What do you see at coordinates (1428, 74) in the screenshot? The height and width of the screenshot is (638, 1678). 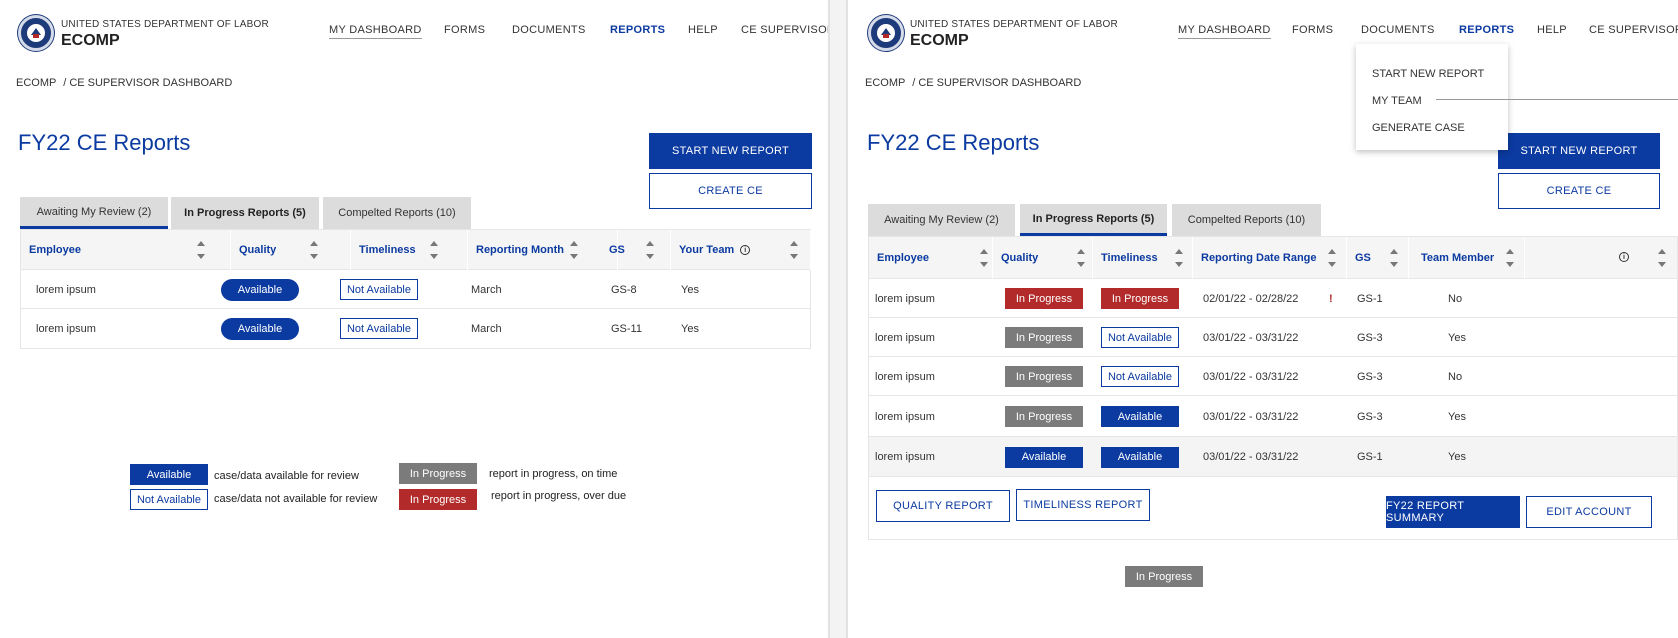 I see `menu-item-start-new-report: START NEW REPORT` at bounding box center [1428, 74].